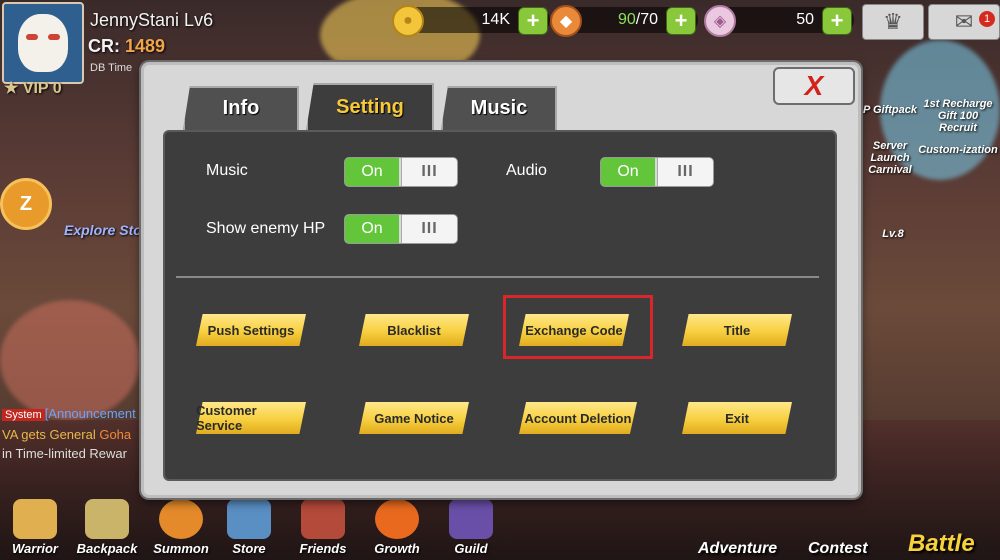 This screenshot has height=560, width=1000. I want to click on button-label: Push Settings, so click(251, 330).